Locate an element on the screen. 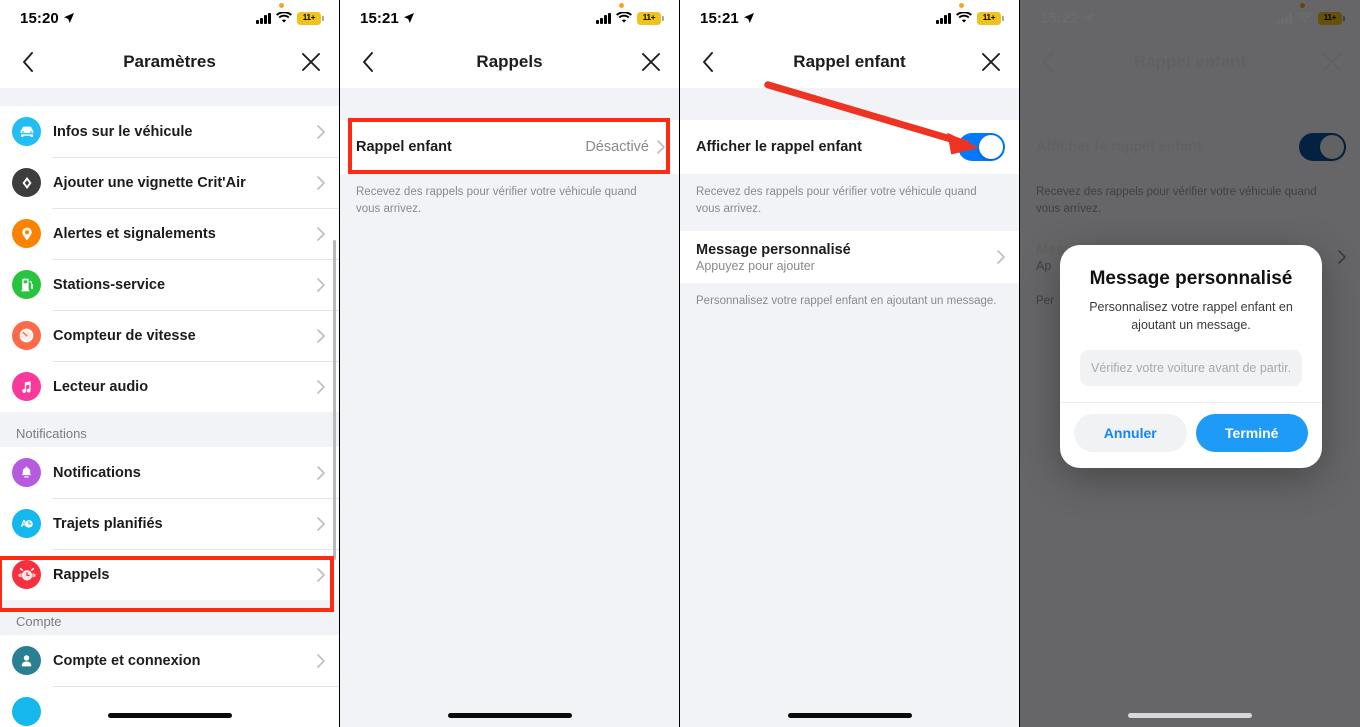  list-item-label: Rappel enfant is located at coordinates (404, 147).